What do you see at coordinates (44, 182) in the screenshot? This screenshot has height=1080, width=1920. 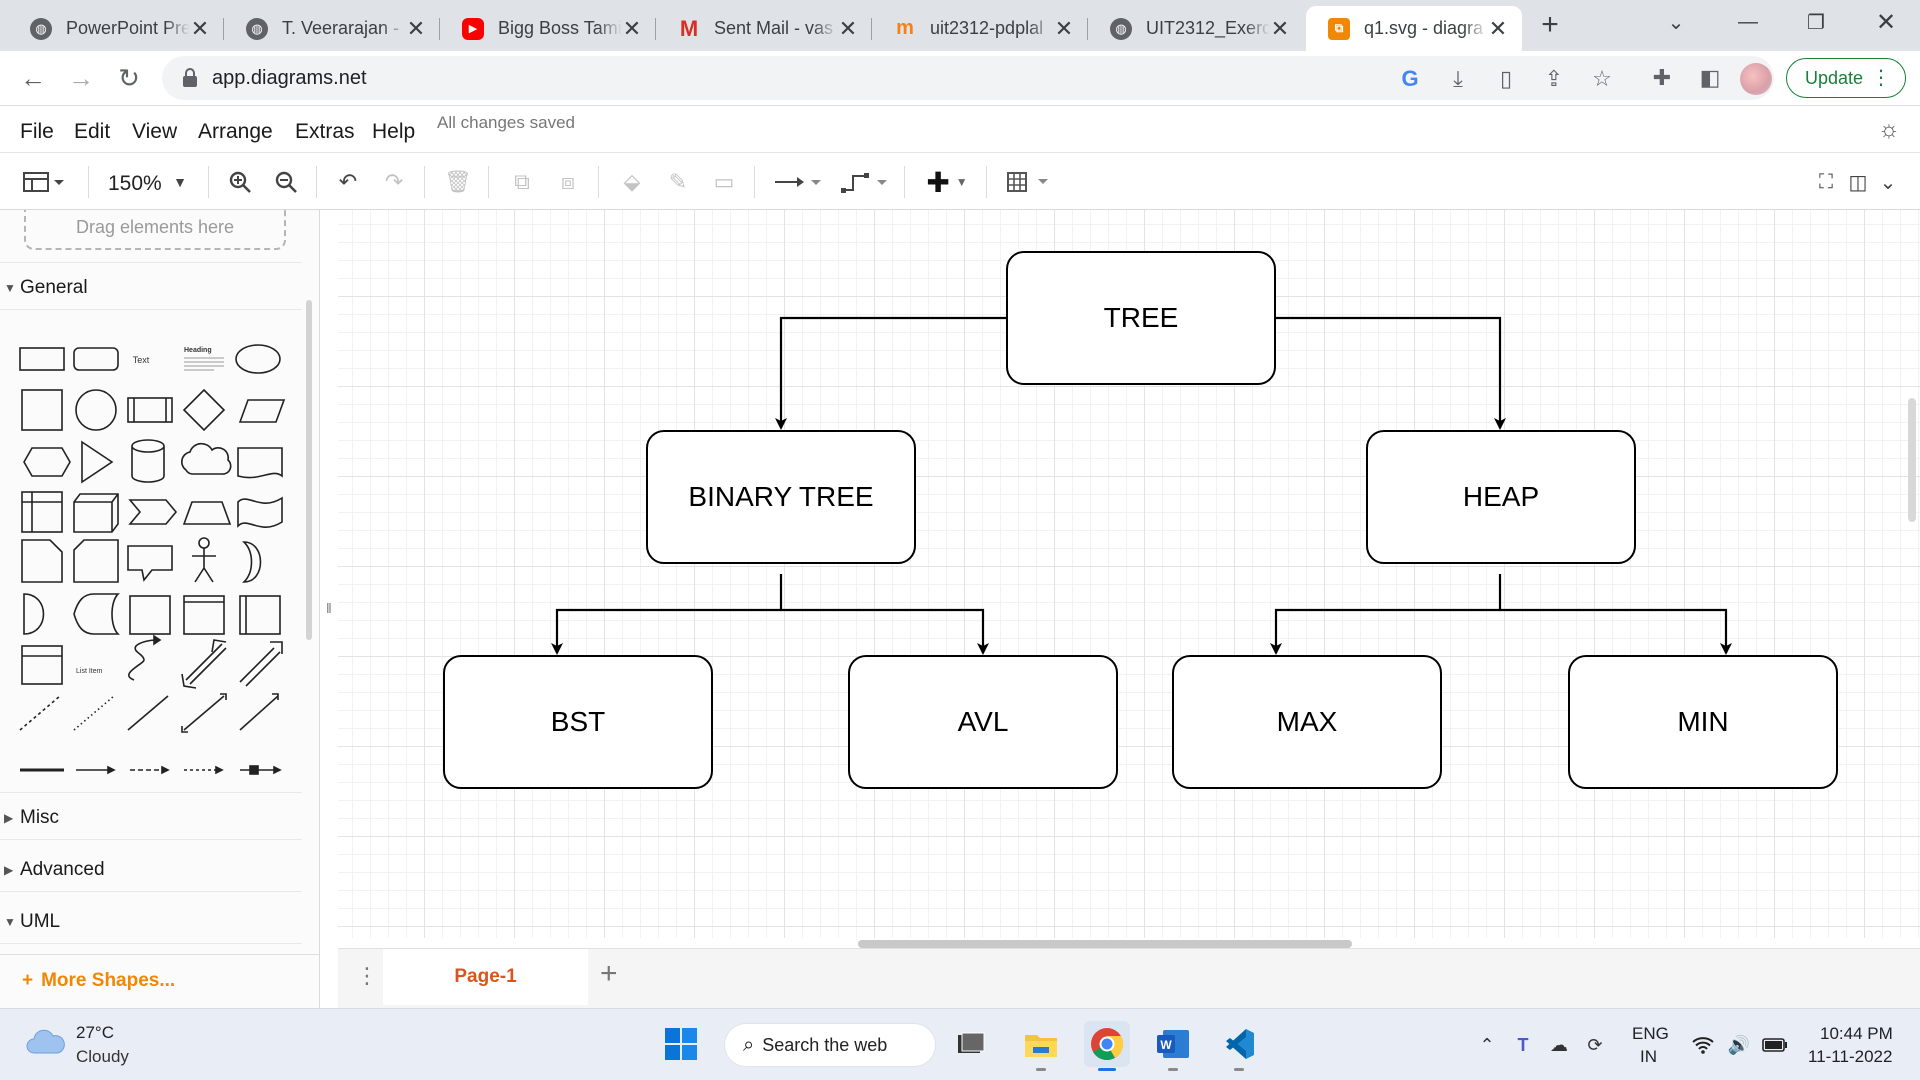 I see `format-panel-toggle` at bounding box center [44, 182].